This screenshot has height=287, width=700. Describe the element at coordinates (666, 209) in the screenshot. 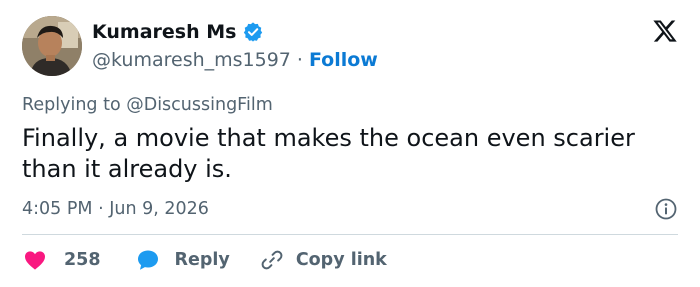

I see `info-icon` at that location.